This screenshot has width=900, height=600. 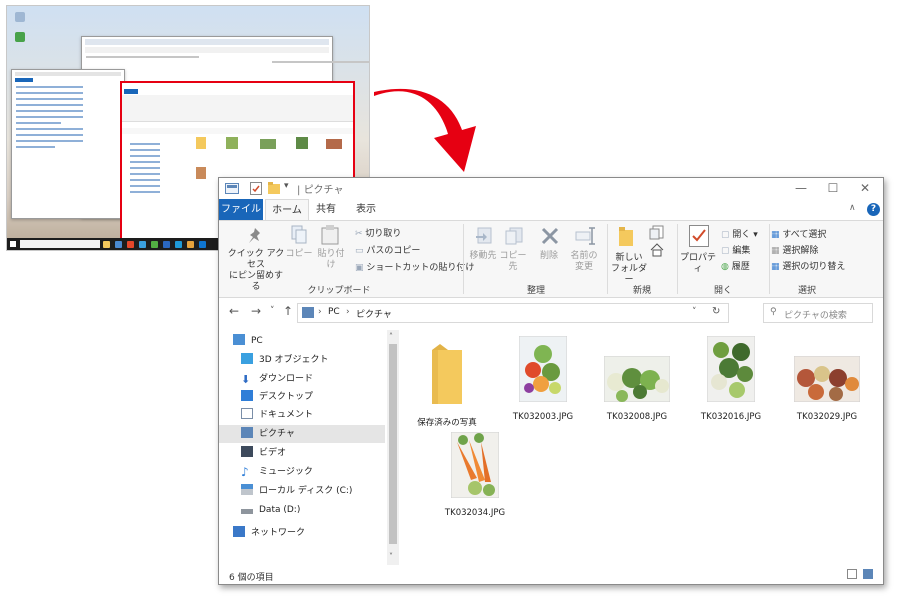 I want to click on select-none-button: ▦ 選択解除, so click(x=794, y=249).